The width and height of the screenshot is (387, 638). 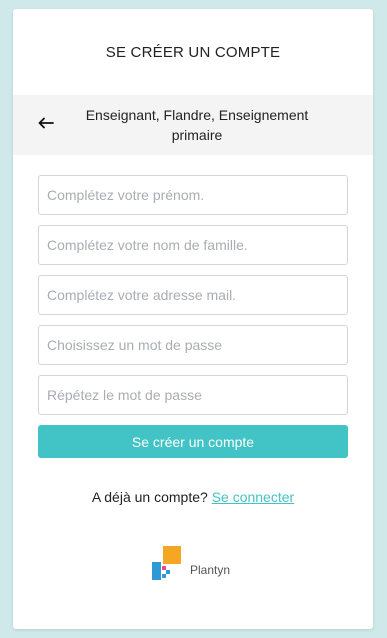 I want to click on login-link: Se connecter, so click(x=253, y=497).